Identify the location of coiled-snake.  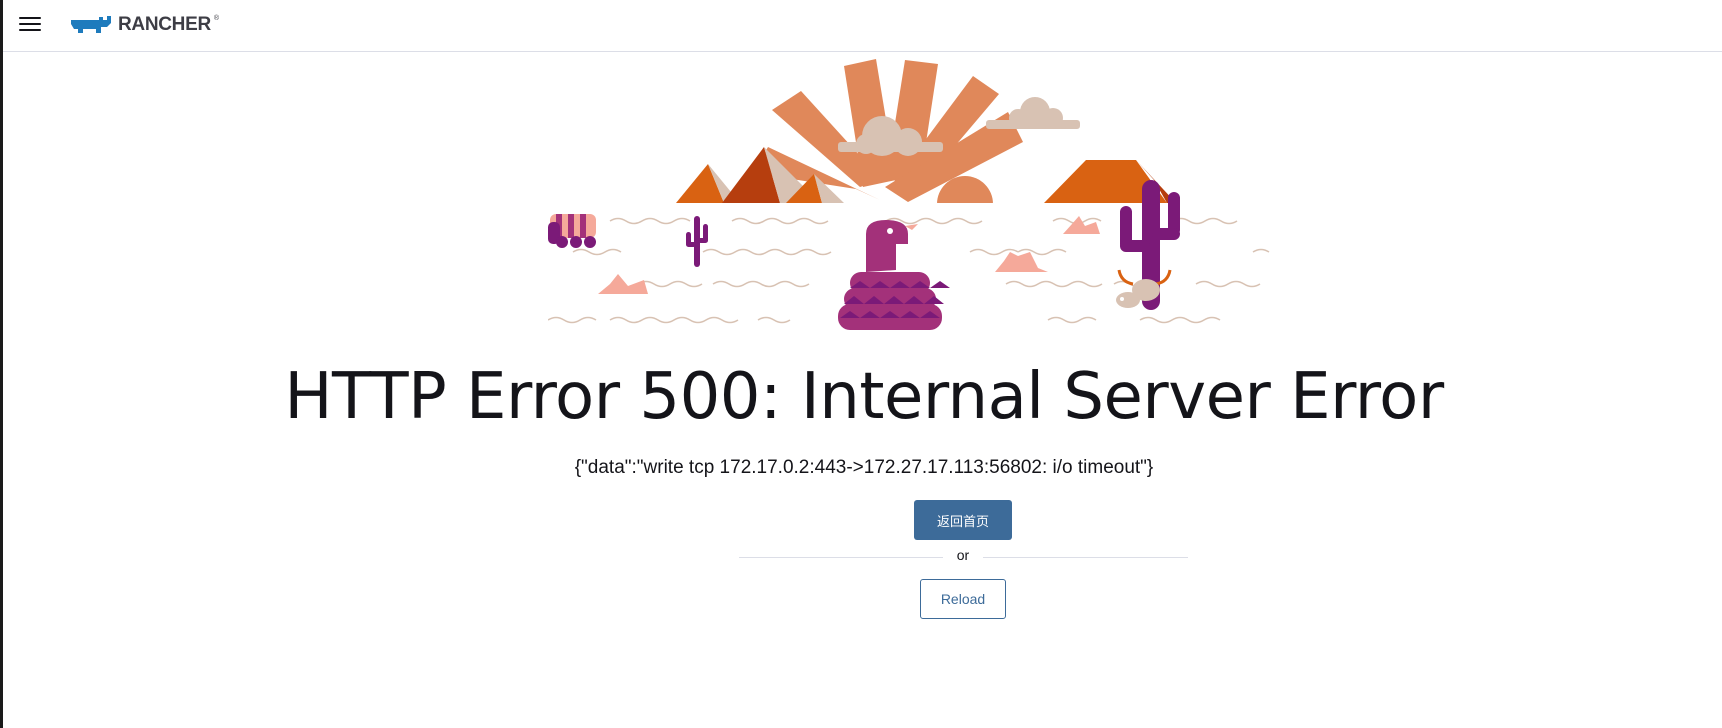
(894, 275).